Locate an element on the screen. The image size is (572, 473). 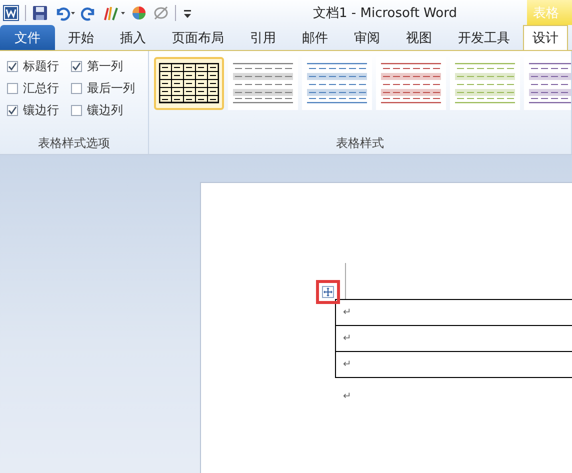
ribbon-tab: 文件 is located at coordinates (27, 37).